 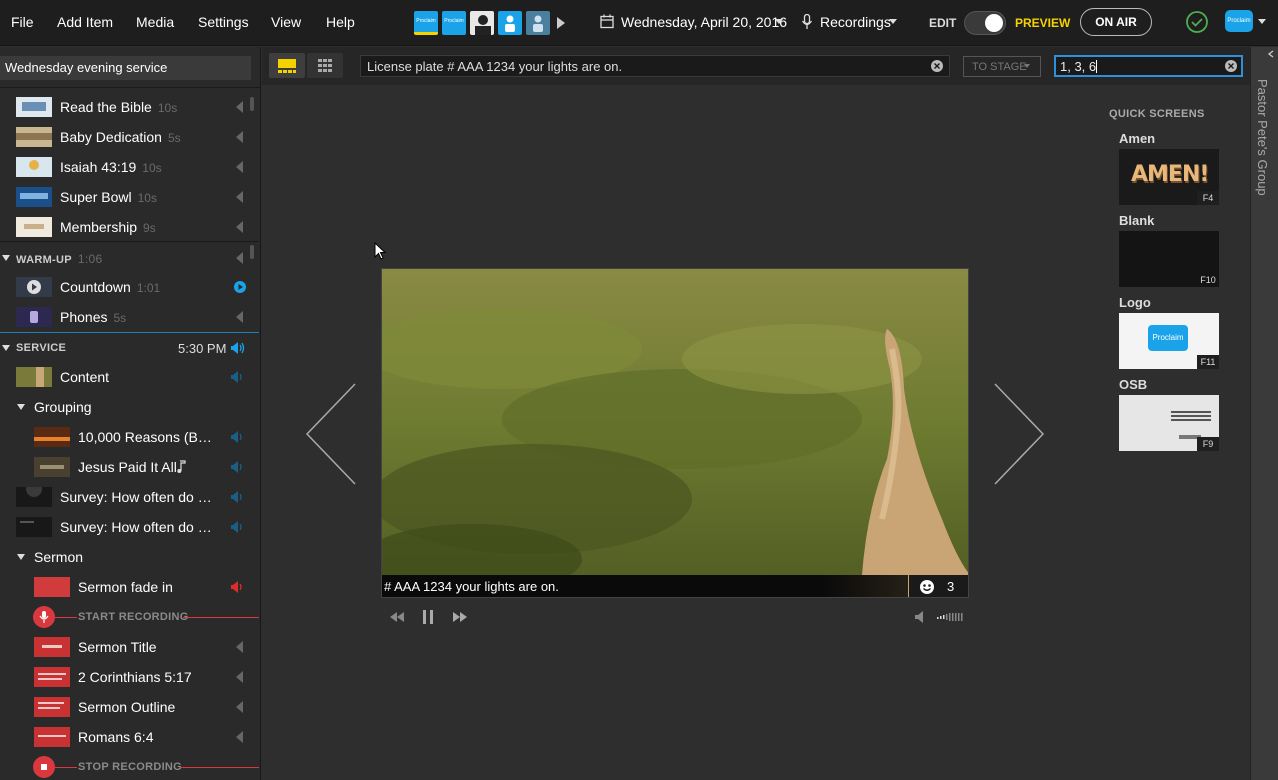 What do you see at coordinates (1169, 332) in the screenshot?
I see `quick-screen-logo: Logo Proclaim F11` at bounding box center [1169, 332].